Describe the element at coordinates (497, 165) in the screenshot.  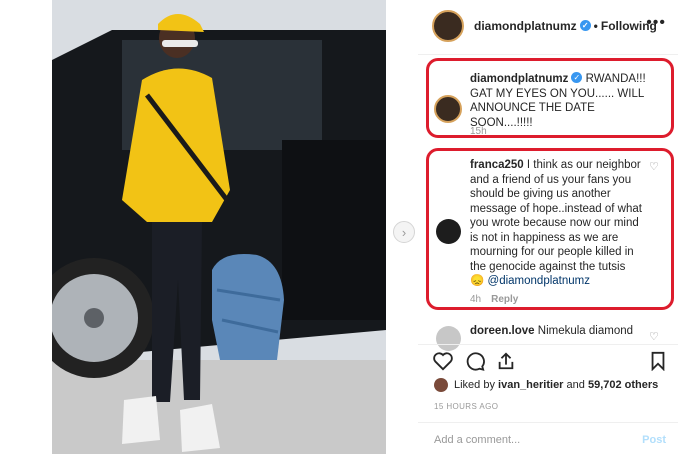
I see `comment-username: franca250` at that location.